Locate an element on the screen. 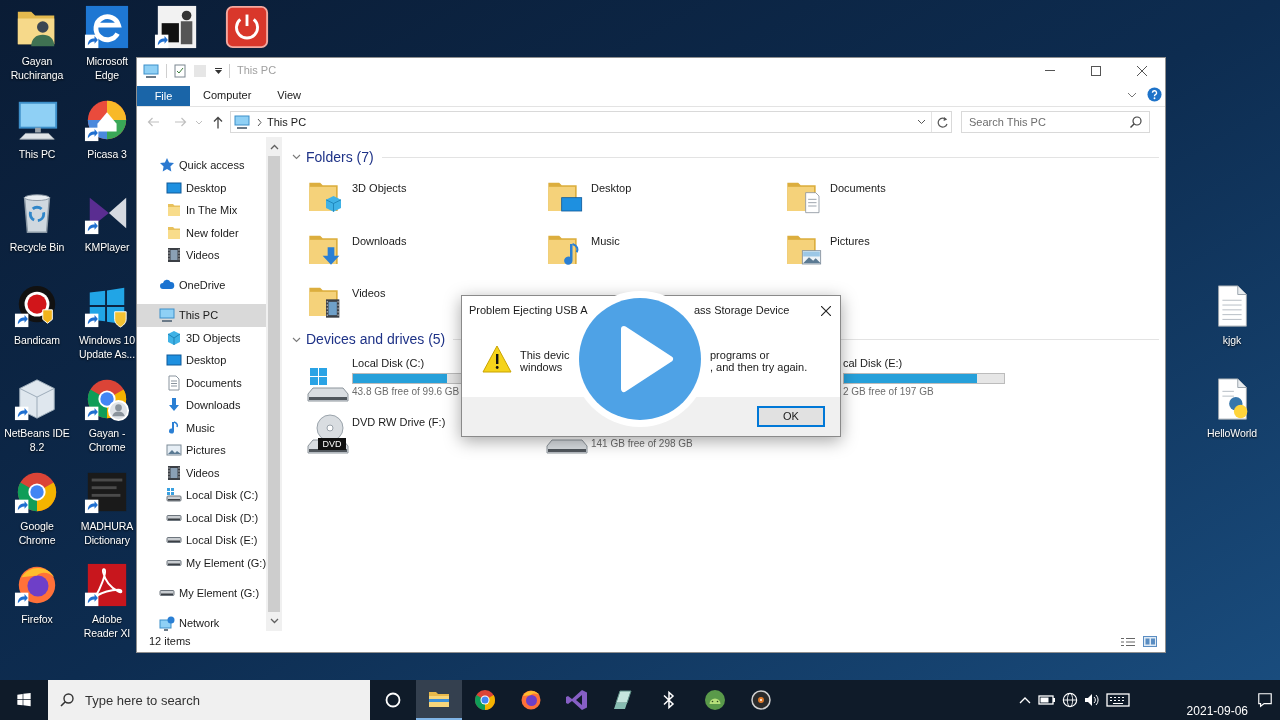 Image resolution: width=1280 pixels, height=720 pixels. desktop-label: KMPlayer is located at coordinates (107, 247).